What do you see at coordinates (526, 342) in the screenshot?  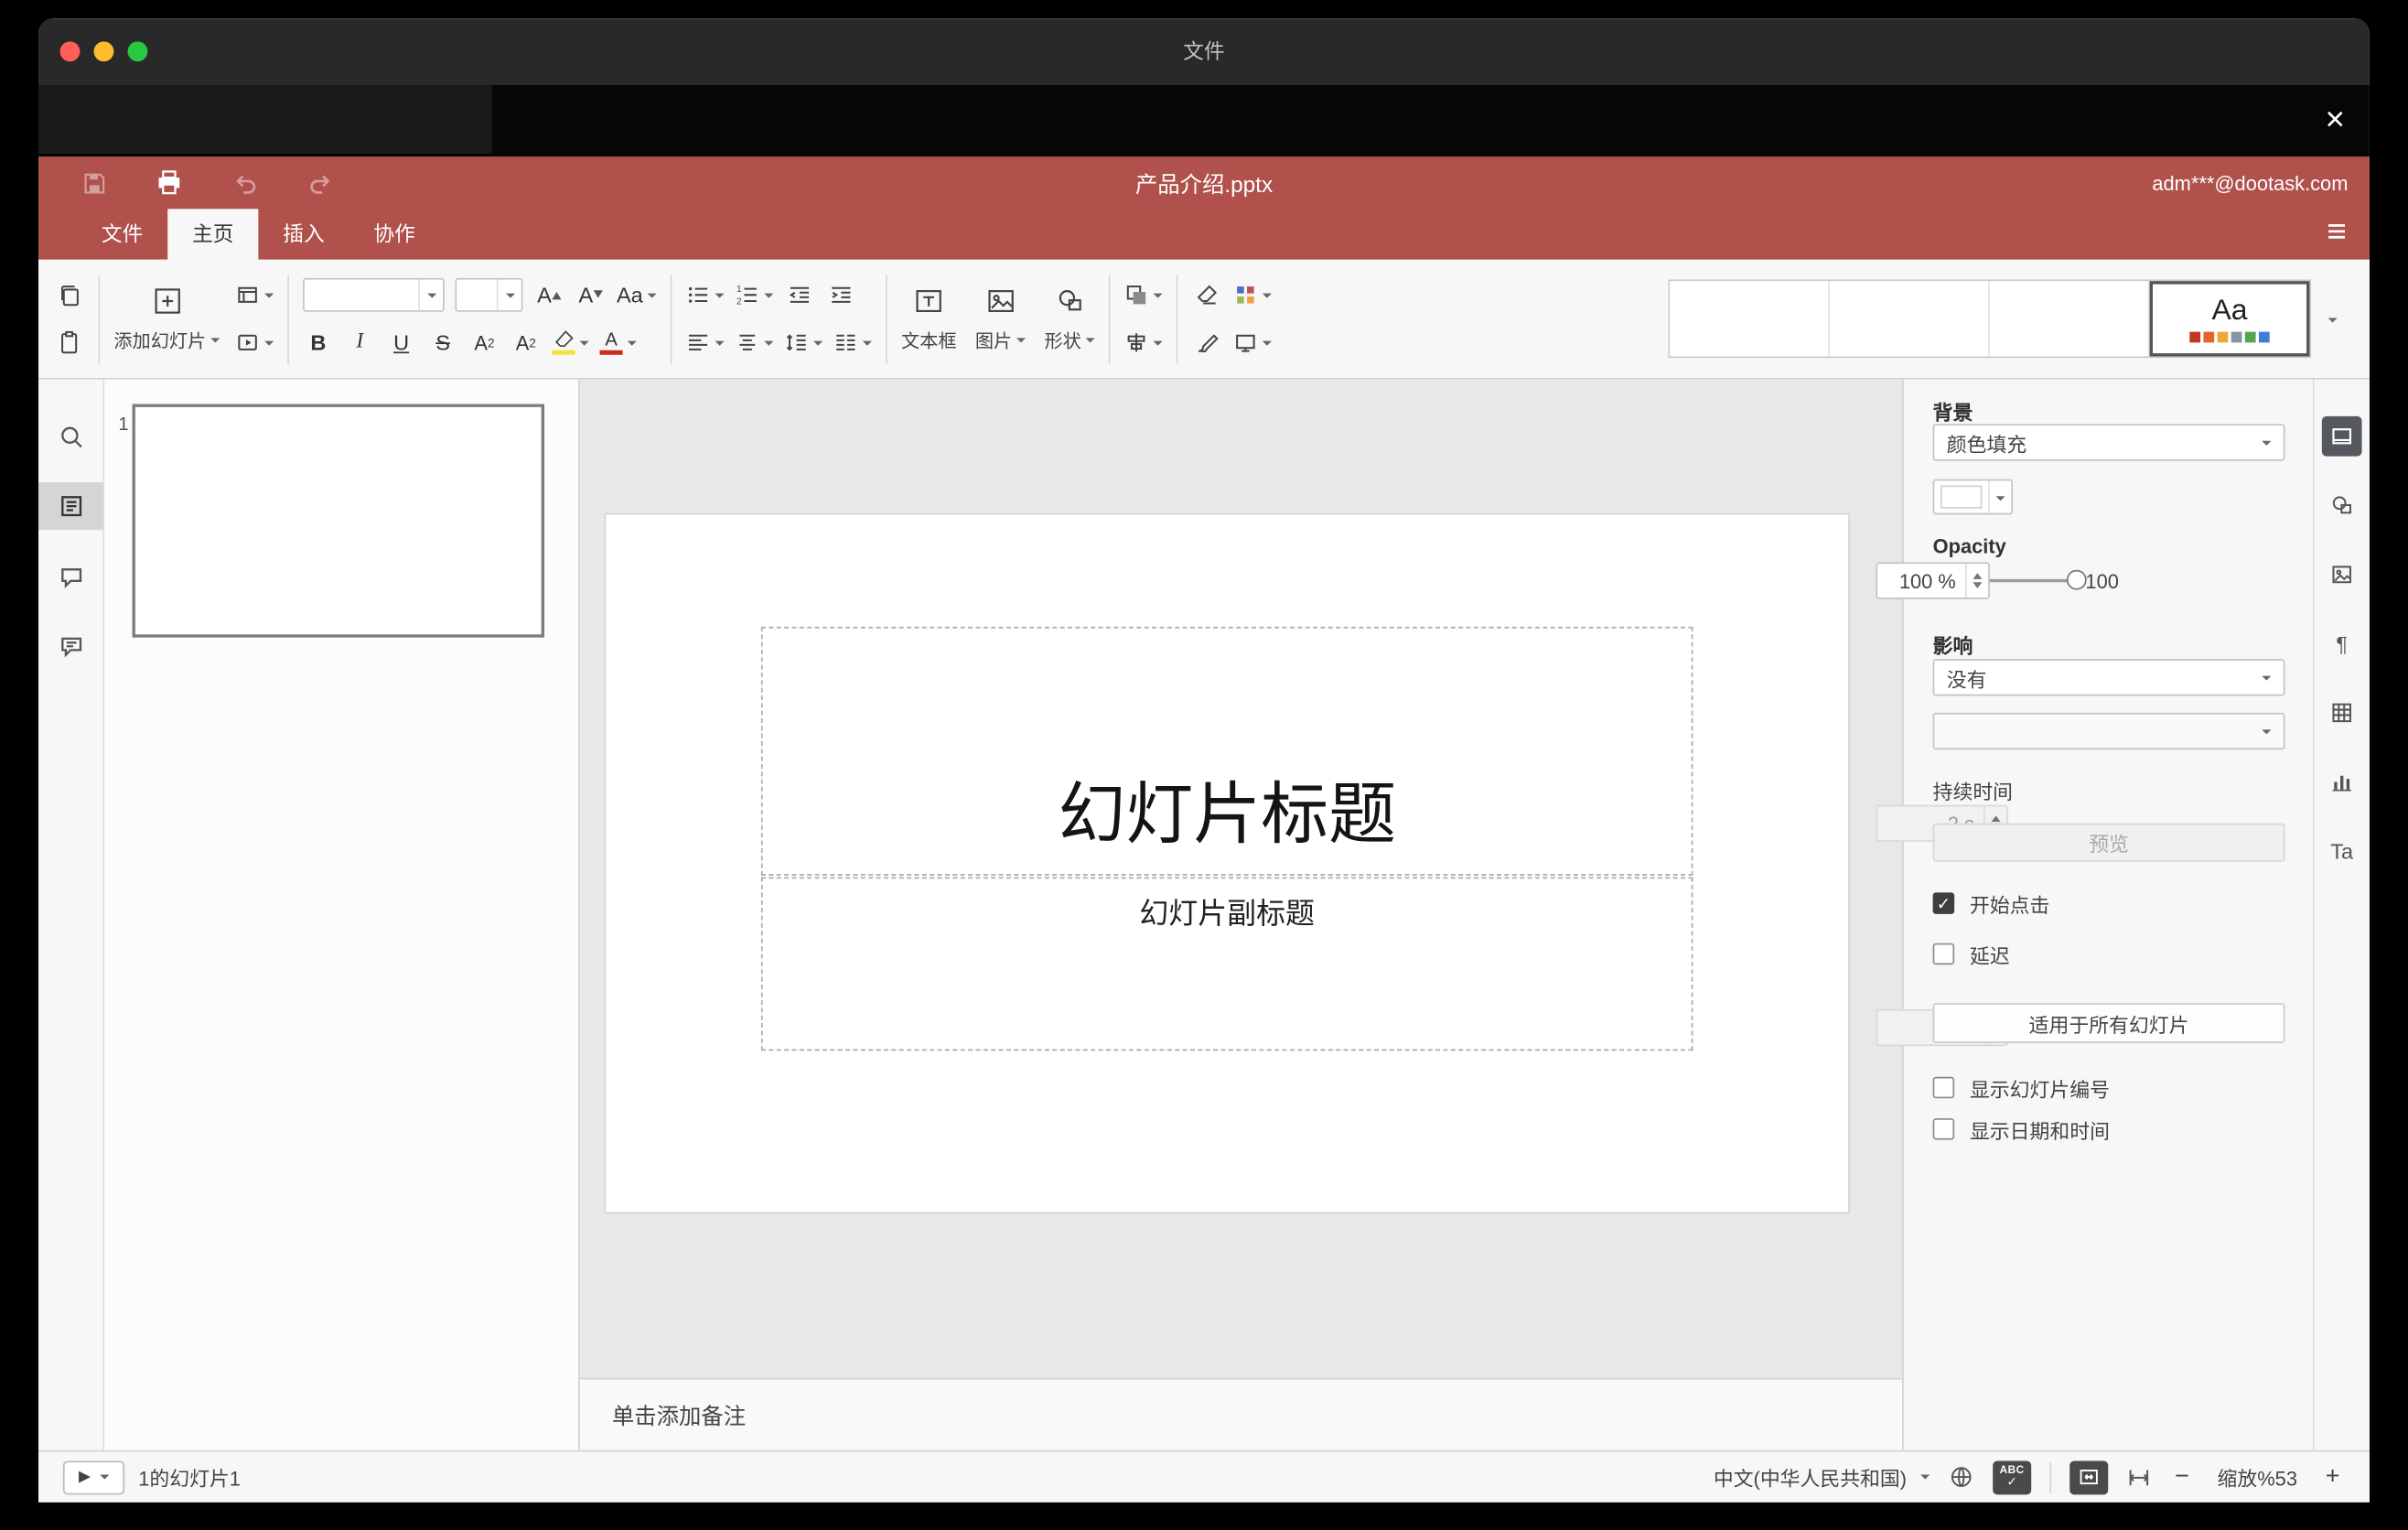 I see `subscript-button: A2` at bounding box center [526, 342].